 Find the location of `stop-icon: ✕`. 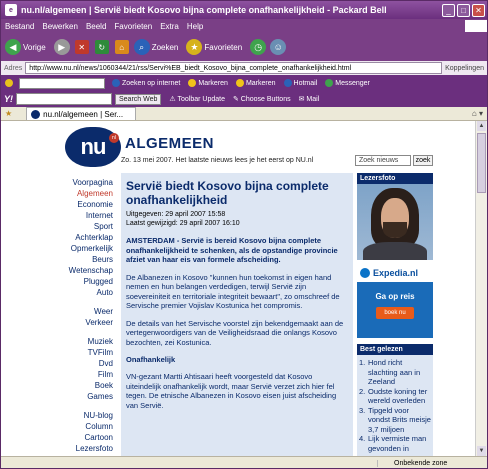

stop-icon: ✕ is located at coordinates (81, 47).